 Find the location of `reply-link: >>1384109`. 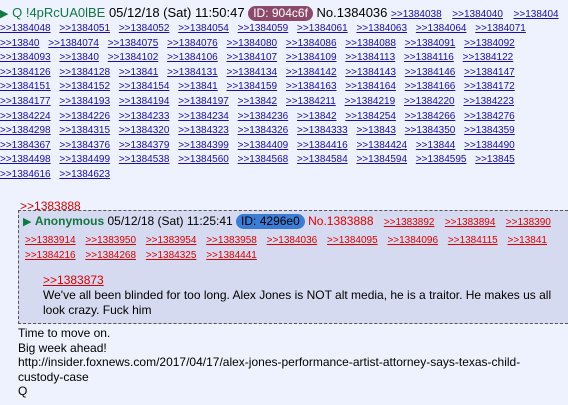

reply-link: >>1384109 is located at coordinates (311, 57).